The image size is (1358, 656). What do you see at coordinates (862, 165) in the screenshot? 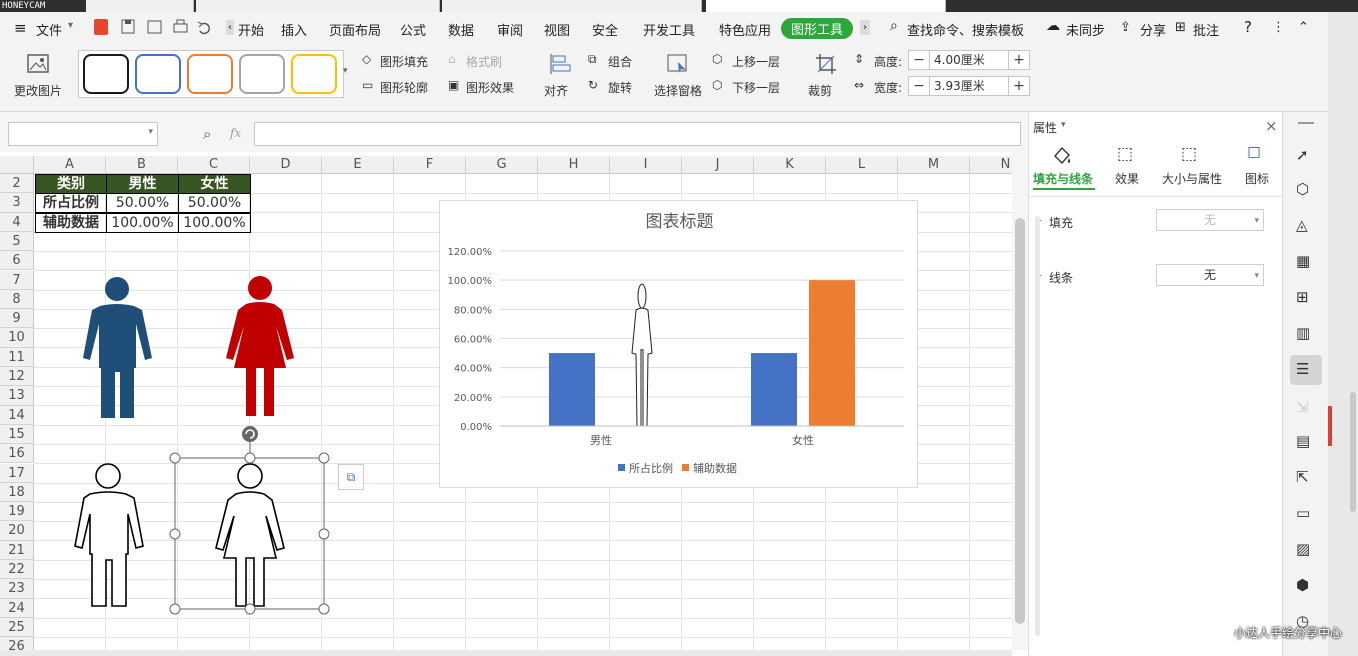
I see `column-header-l: L` at bounding box center [862, 165].